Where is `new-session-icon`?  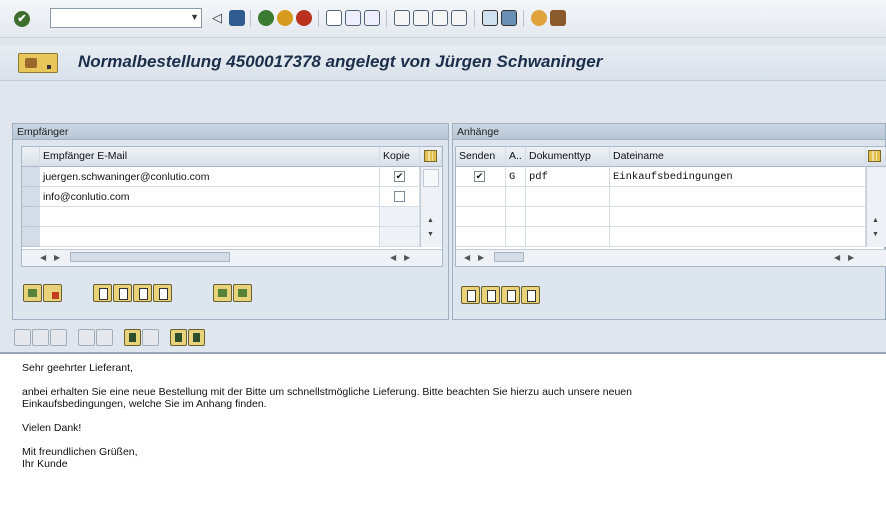
new-session-icon is located at coordinates (490, 18).